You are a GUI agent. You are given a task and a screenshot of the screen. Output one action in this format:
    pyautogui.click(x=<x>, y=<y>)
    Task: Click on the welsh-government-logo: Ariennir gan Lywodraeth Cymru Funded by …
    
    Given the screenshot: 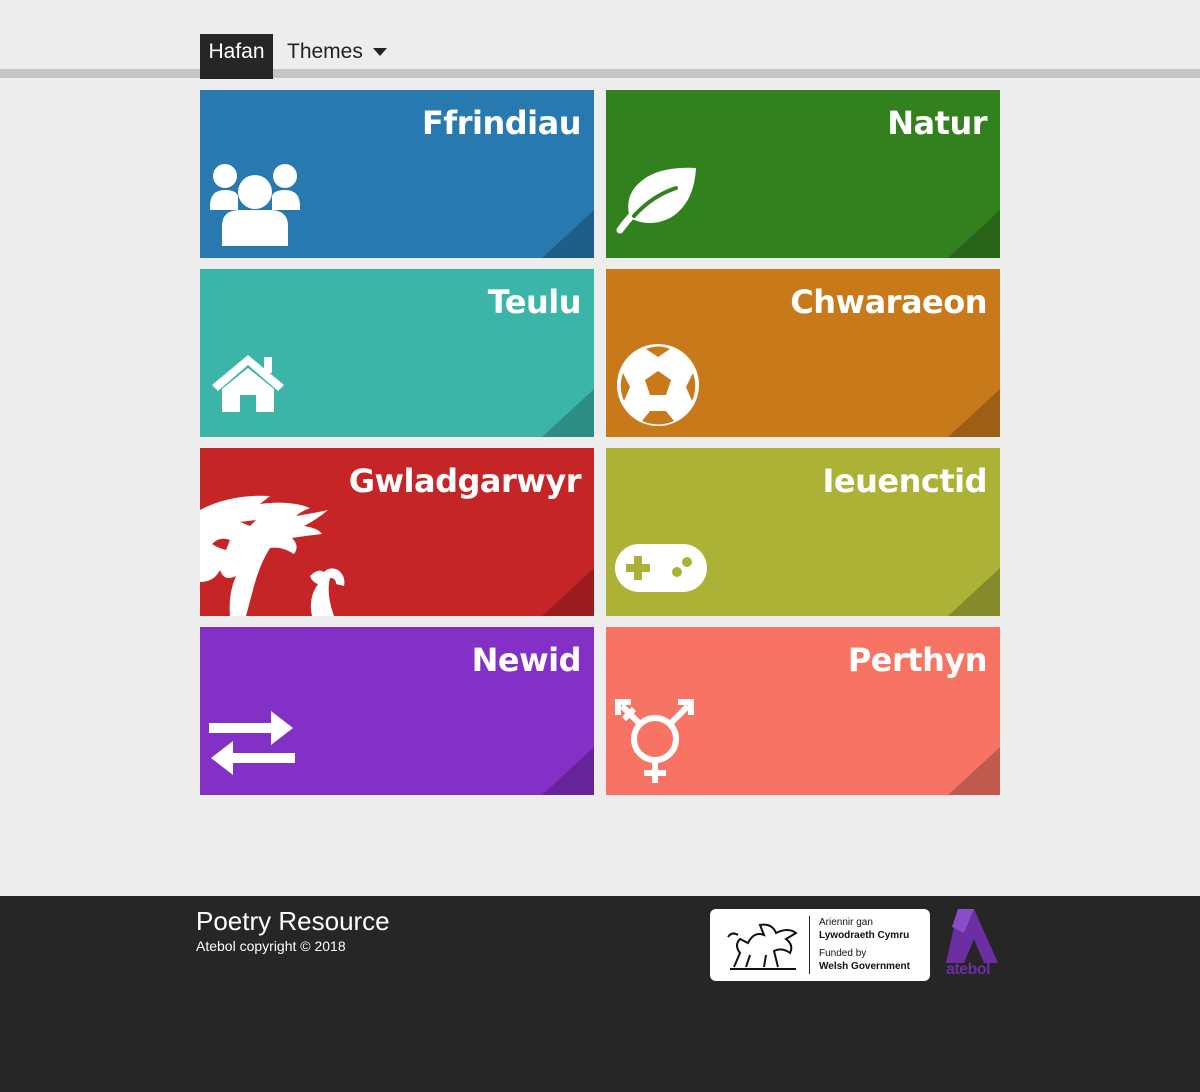 What is the action you would take?
    pyautogui.click(x=820, y=945)
    